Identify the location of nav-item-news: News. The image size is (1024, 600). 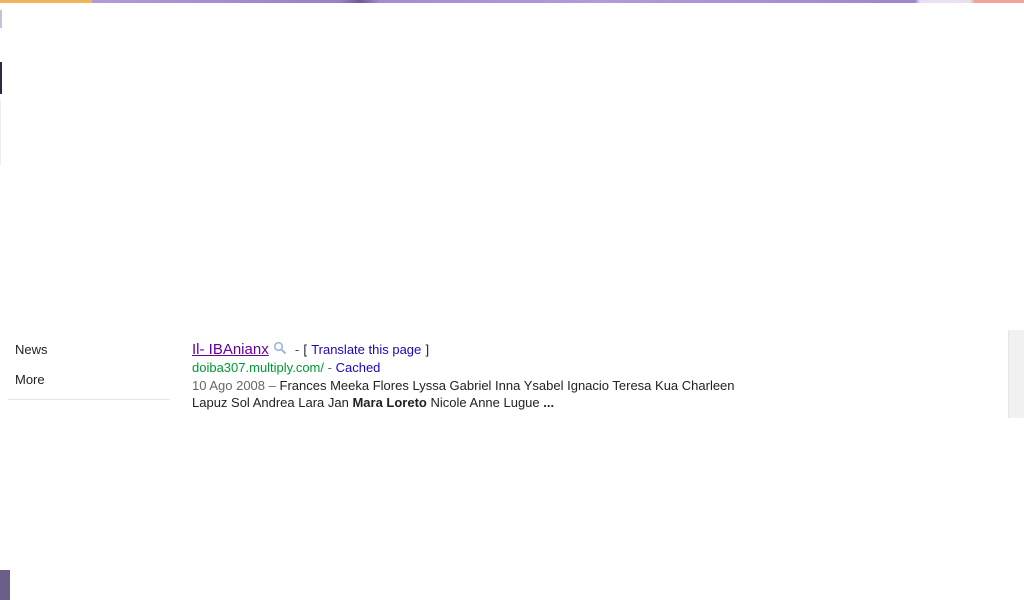
(89, 355).